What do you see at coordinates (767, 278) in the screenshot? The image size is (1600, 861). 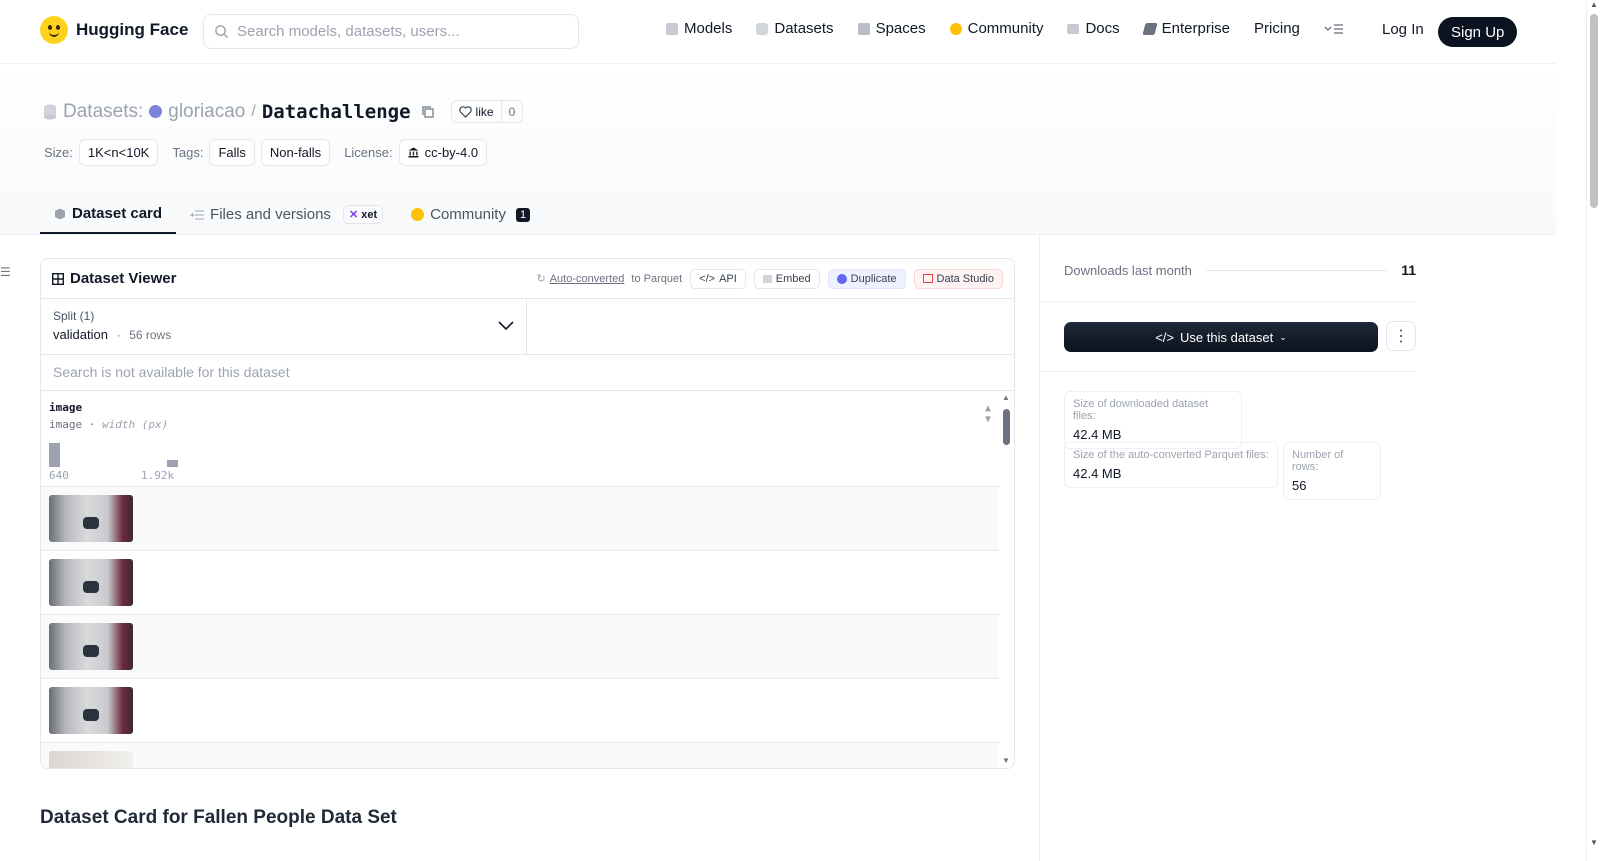 I see `embed-icon` at bounding box center [767, 278].